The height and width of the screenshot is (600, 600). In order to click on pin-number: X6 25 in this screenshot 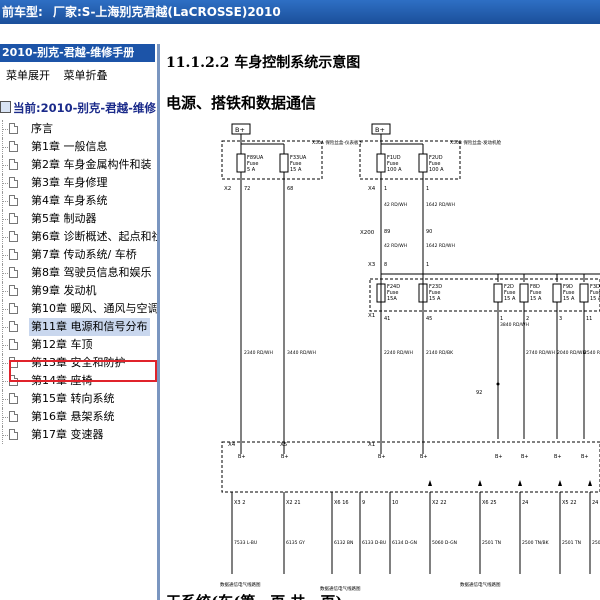, I will do `click(489, 503)`.